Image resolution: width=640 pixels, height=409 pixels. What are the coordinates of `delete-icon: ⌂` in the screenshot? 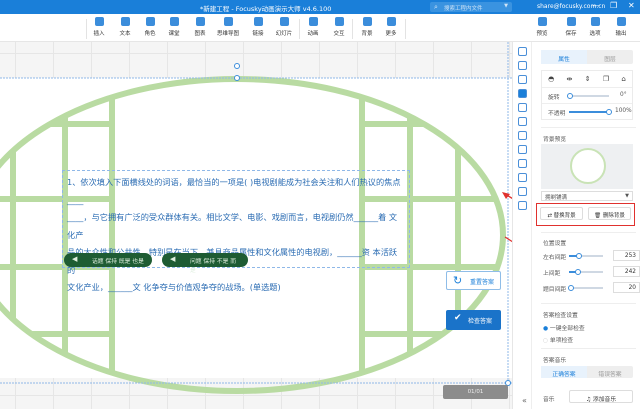 It's located at (623, 79).